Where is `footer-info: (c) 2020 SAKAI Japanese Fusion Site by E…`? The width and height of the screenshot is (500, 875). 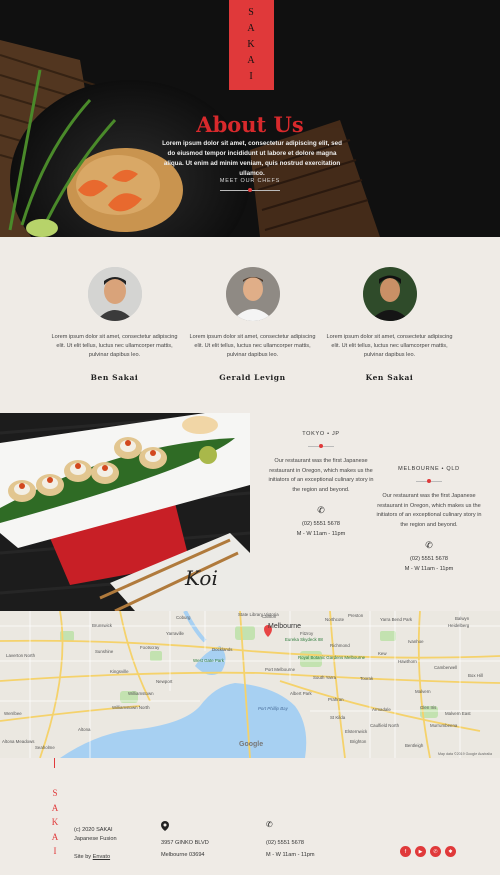
footer-info: (c) 2020 SAKAI Japanese Fusion Site by E… is located at coordinates (95, 844).